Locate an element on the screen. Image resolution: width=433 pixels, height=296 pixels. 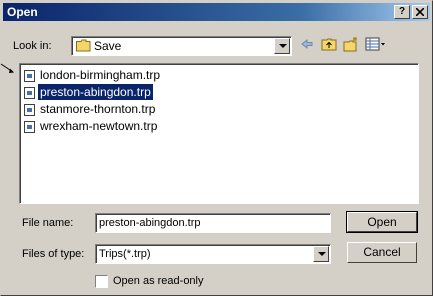
title-bar: Open ? is located at coordinates (216, 12).